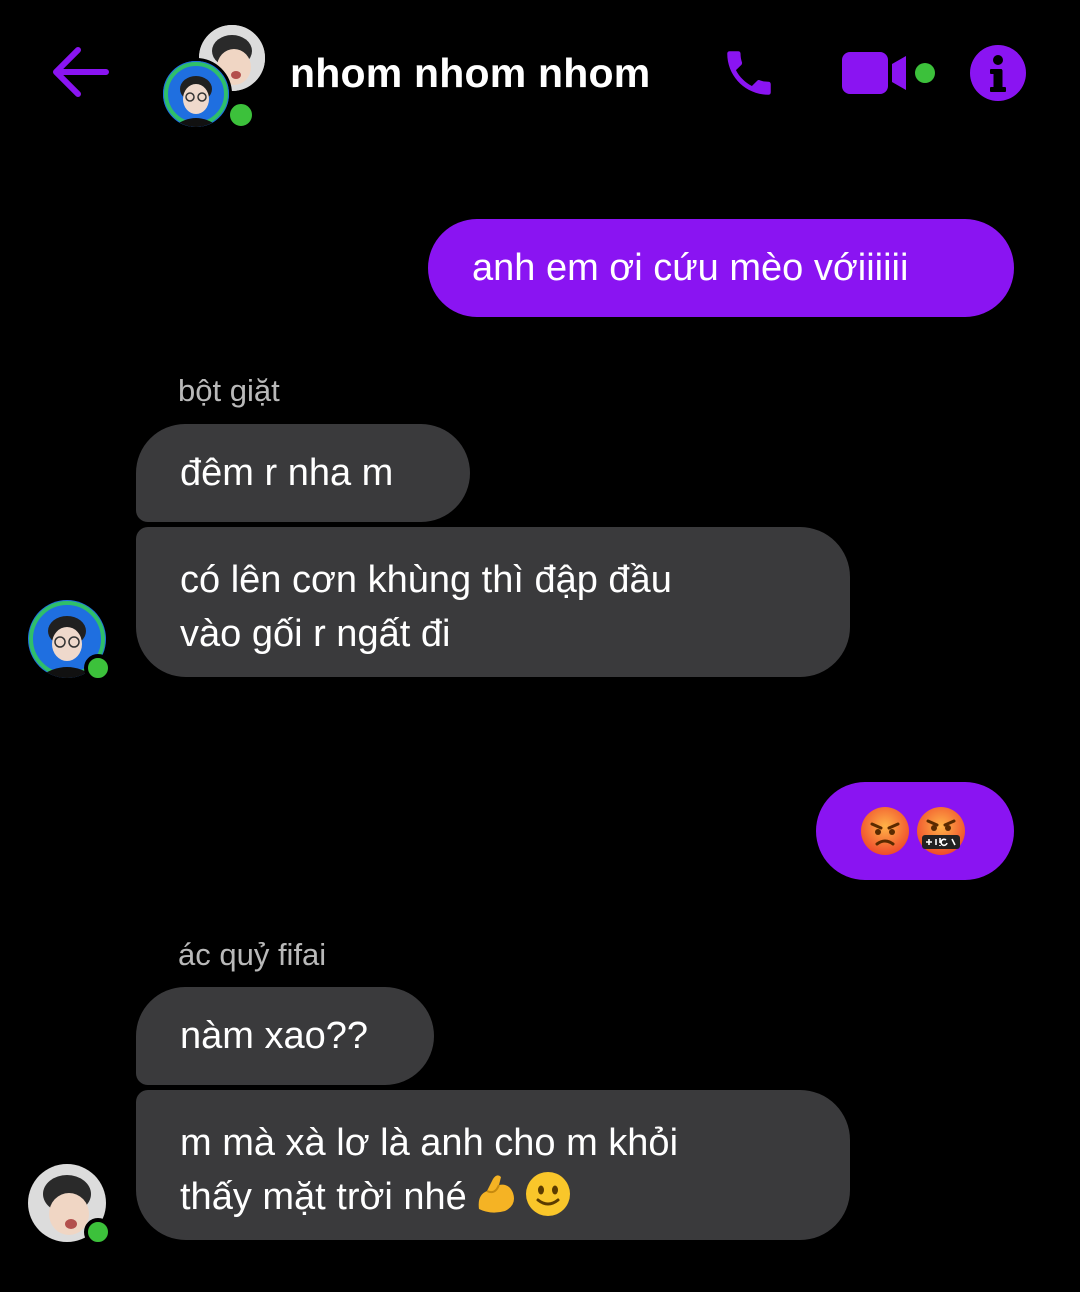 This screenshot has width=1080, height=1292. I want to click on phone-icon, so click(749, 73).